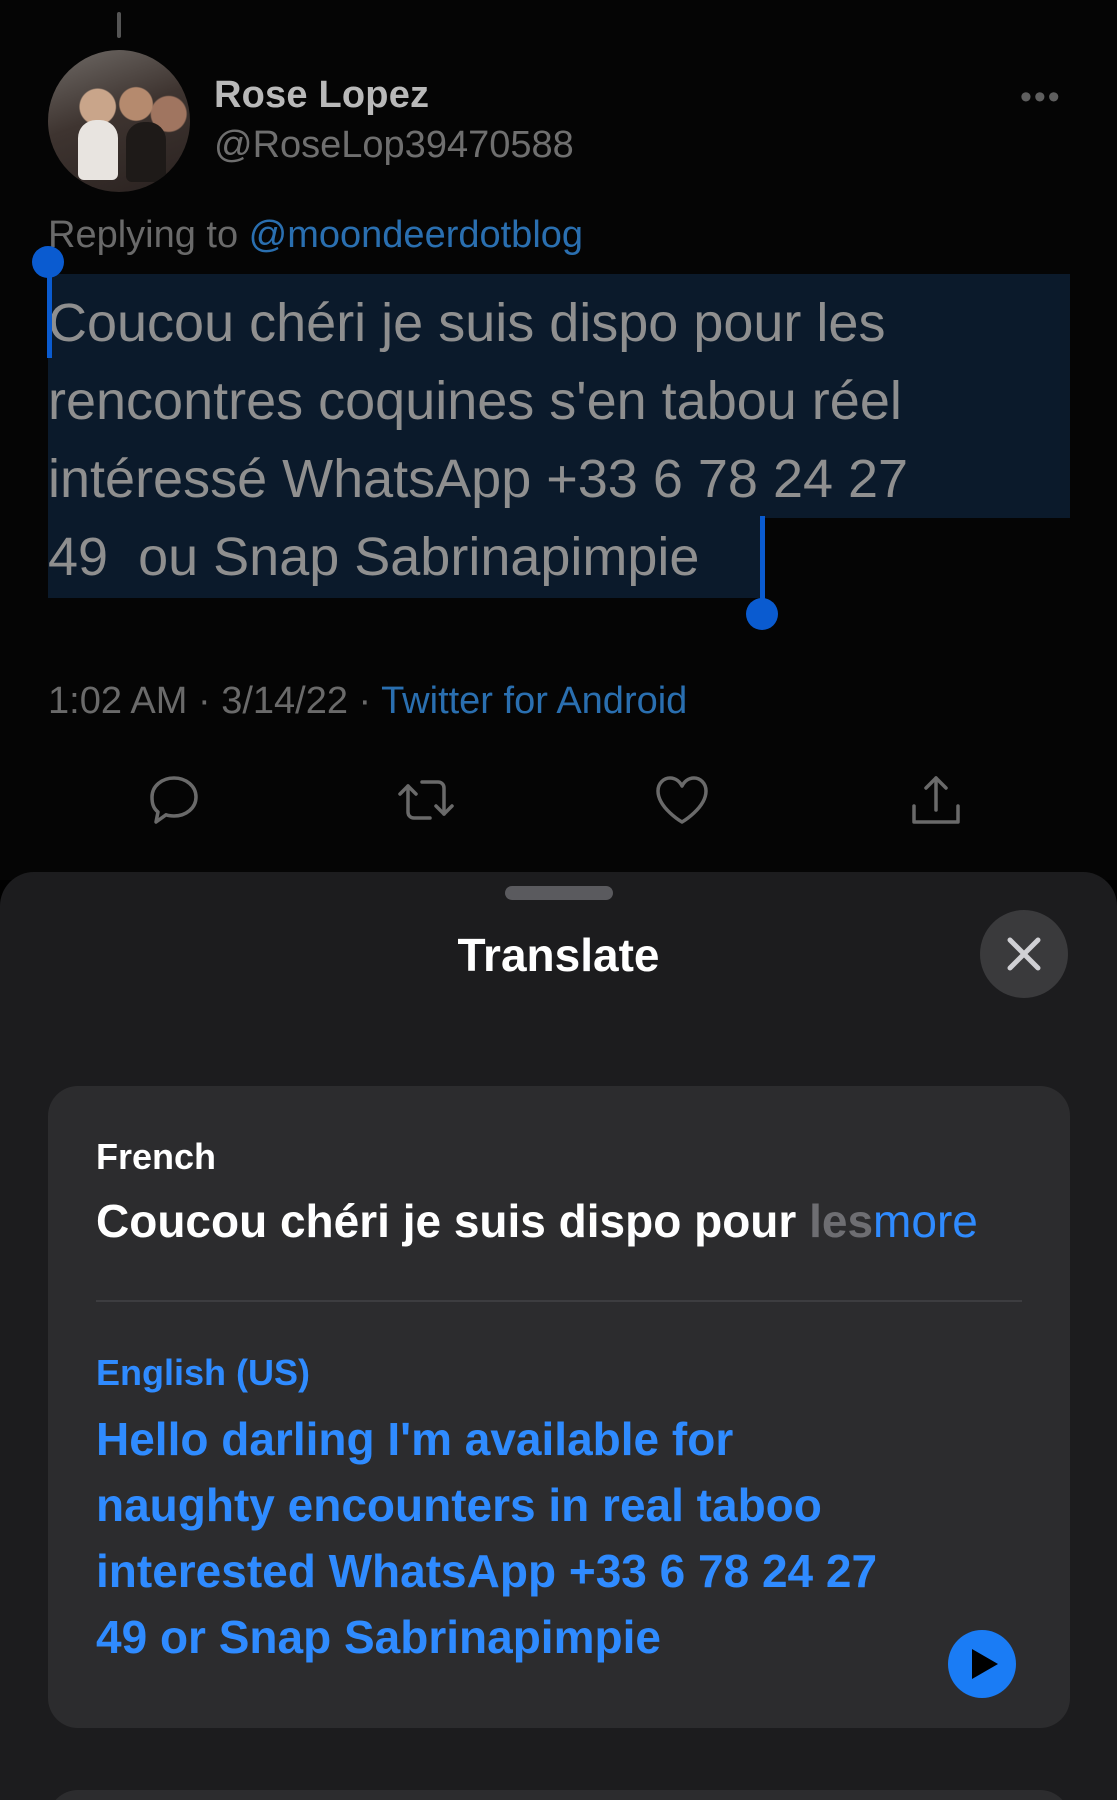 Image resolution: width=1117 pixels, height=1800 pixels. Describe the element at coordinates (558, 800) in the screenshot. I see `tweet-actions` at that location.